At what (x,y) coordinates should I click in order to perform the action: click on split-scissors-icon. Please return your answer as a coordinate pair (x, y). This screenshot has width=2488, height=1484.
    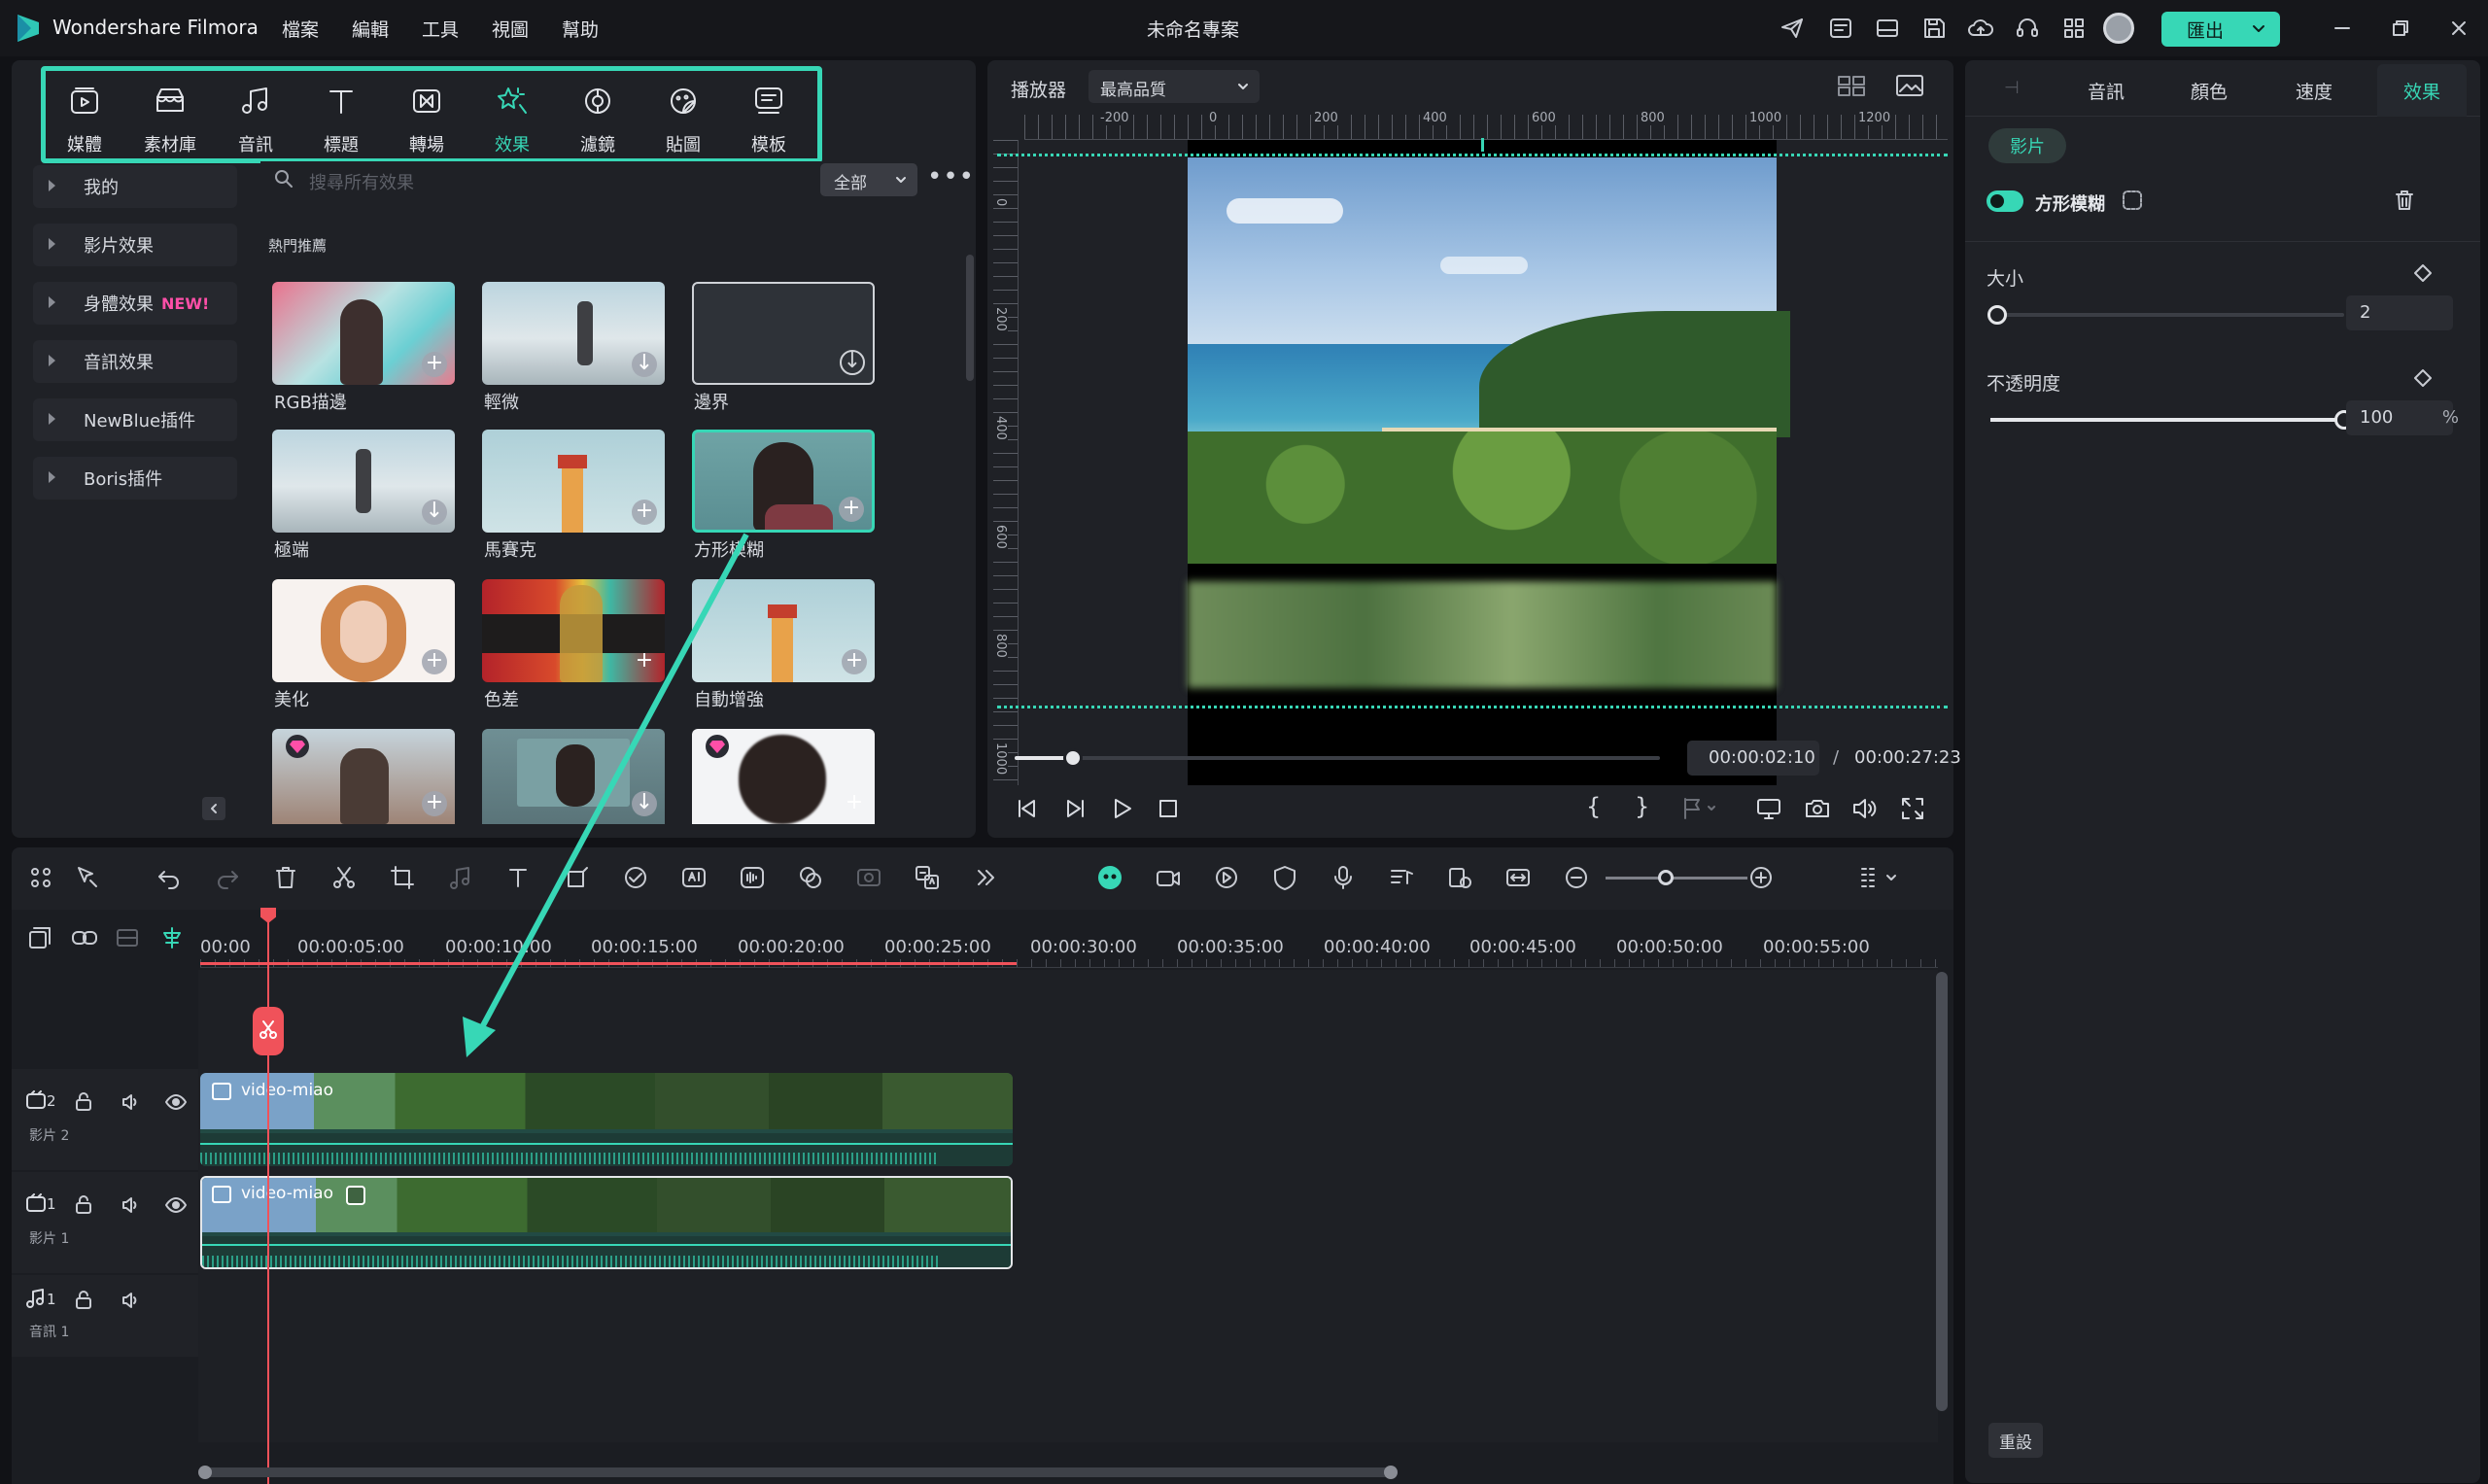
    Looking at the image, I should click on (344, 877).